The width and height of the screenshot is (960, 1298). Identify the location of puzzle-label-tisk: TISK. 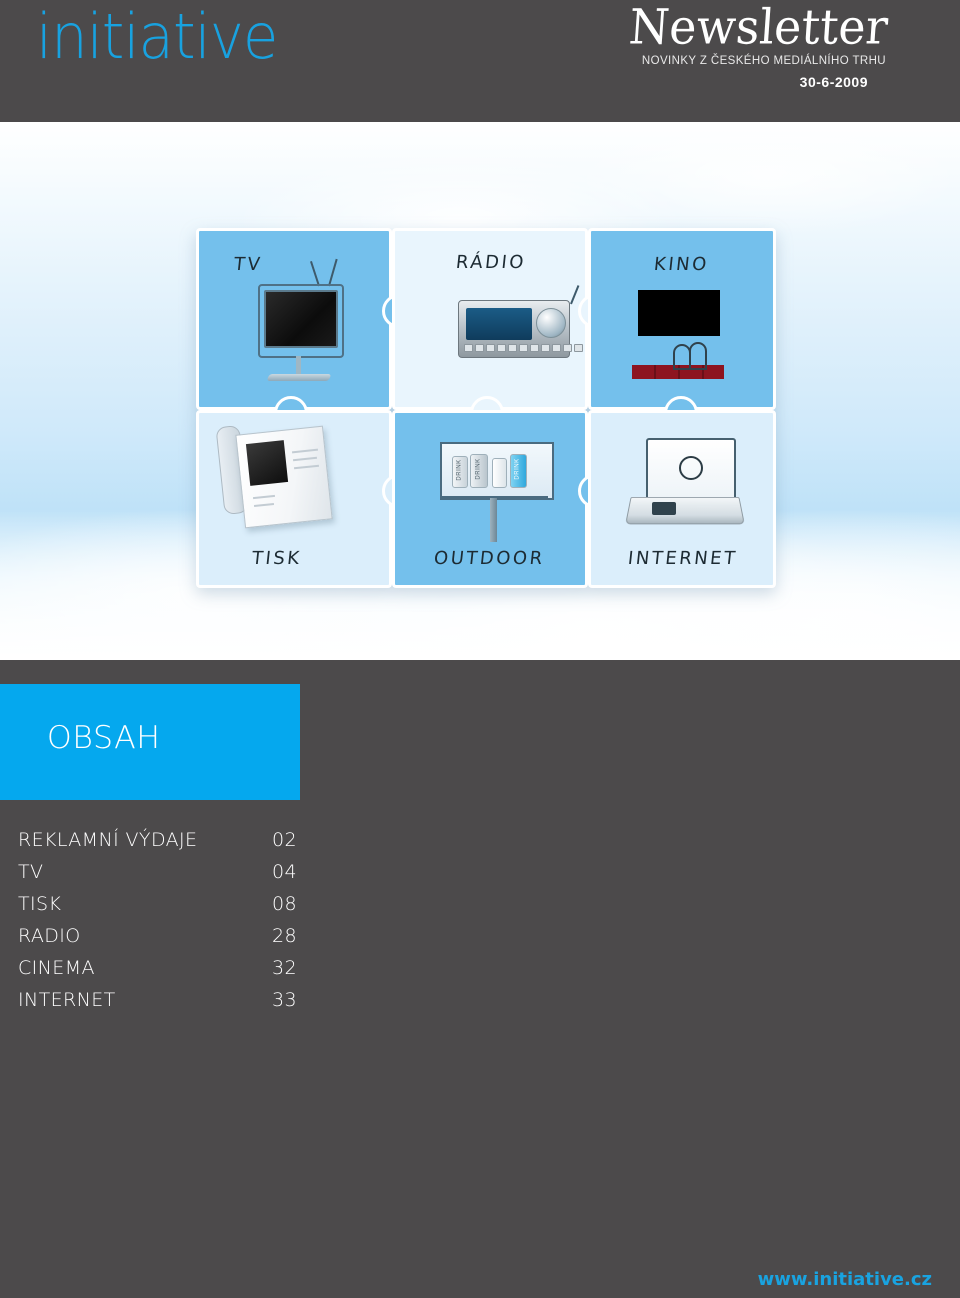
(276, 558).